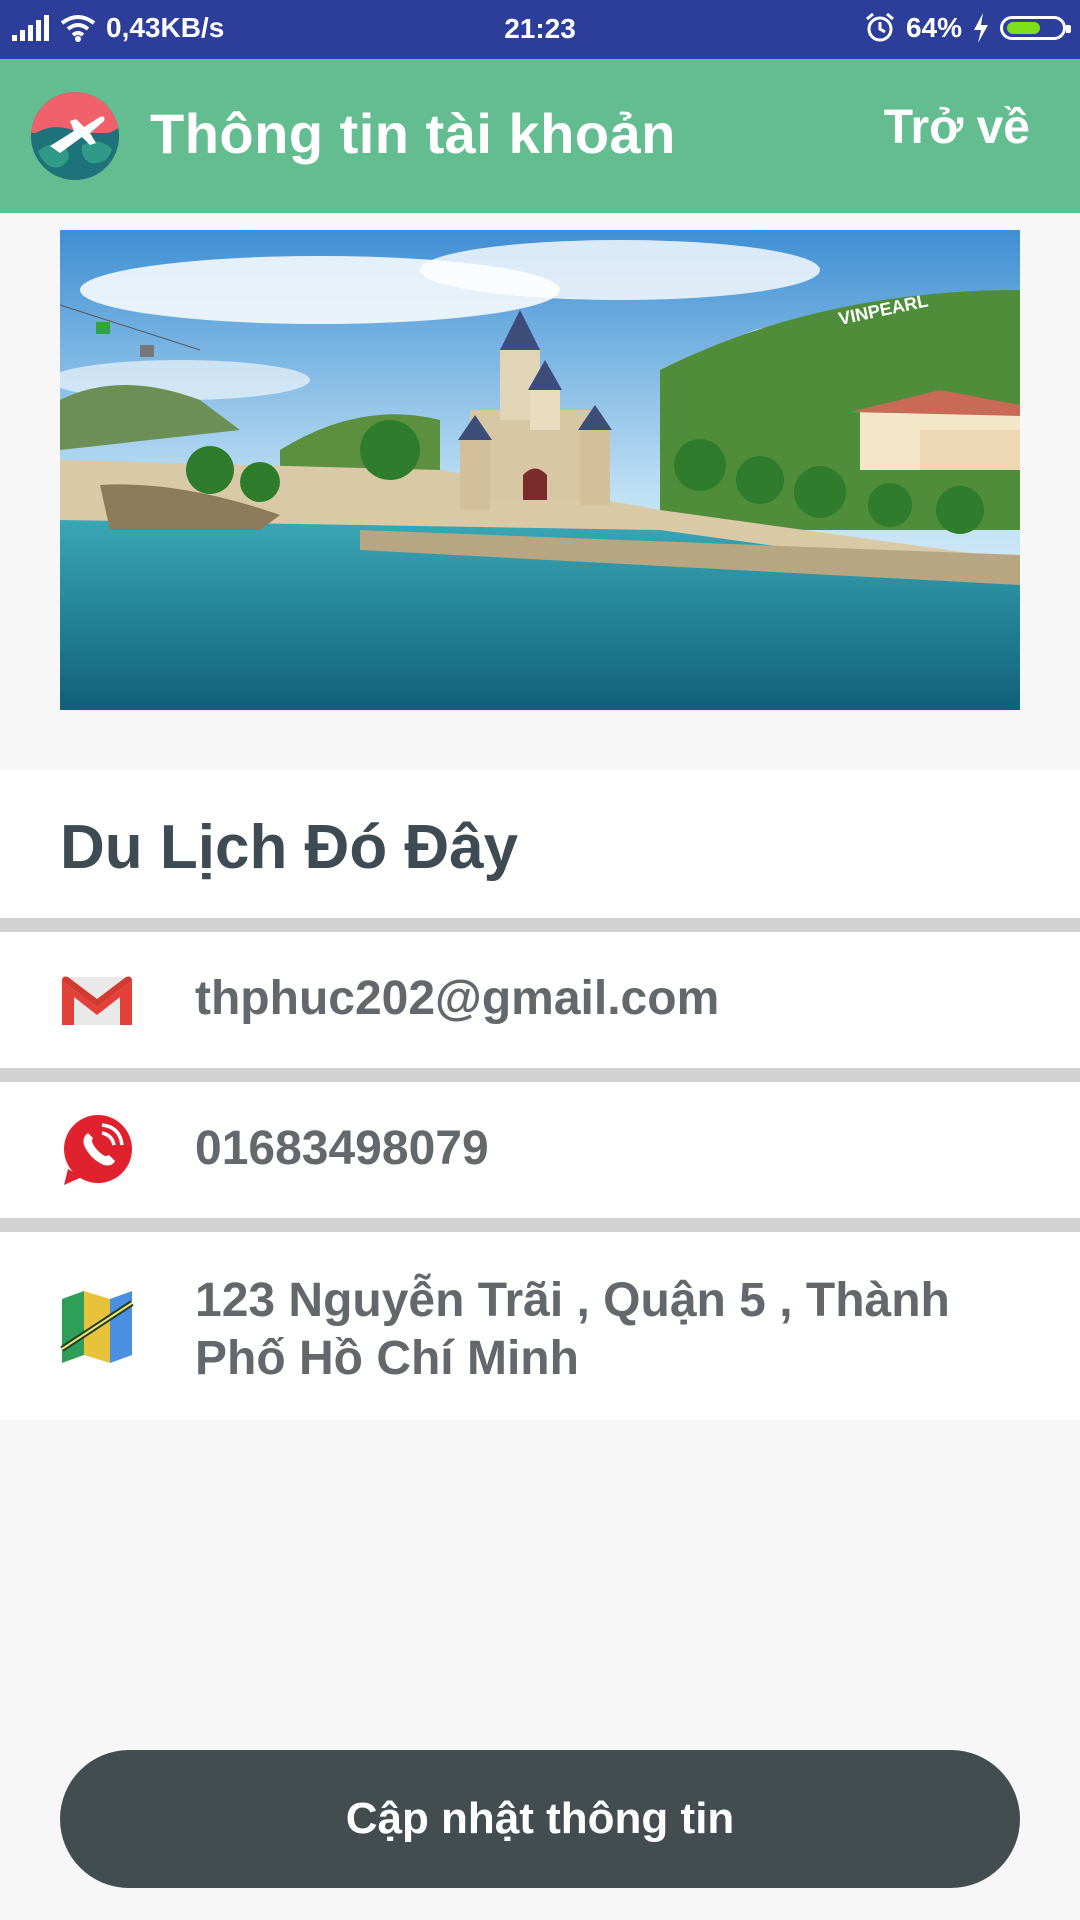 This screenshot has width=1080, height=1920. What do you see at coordinates (75, 136) in the screenshot?
I see `globe-plane-icon` at bounding box center [75, 136].